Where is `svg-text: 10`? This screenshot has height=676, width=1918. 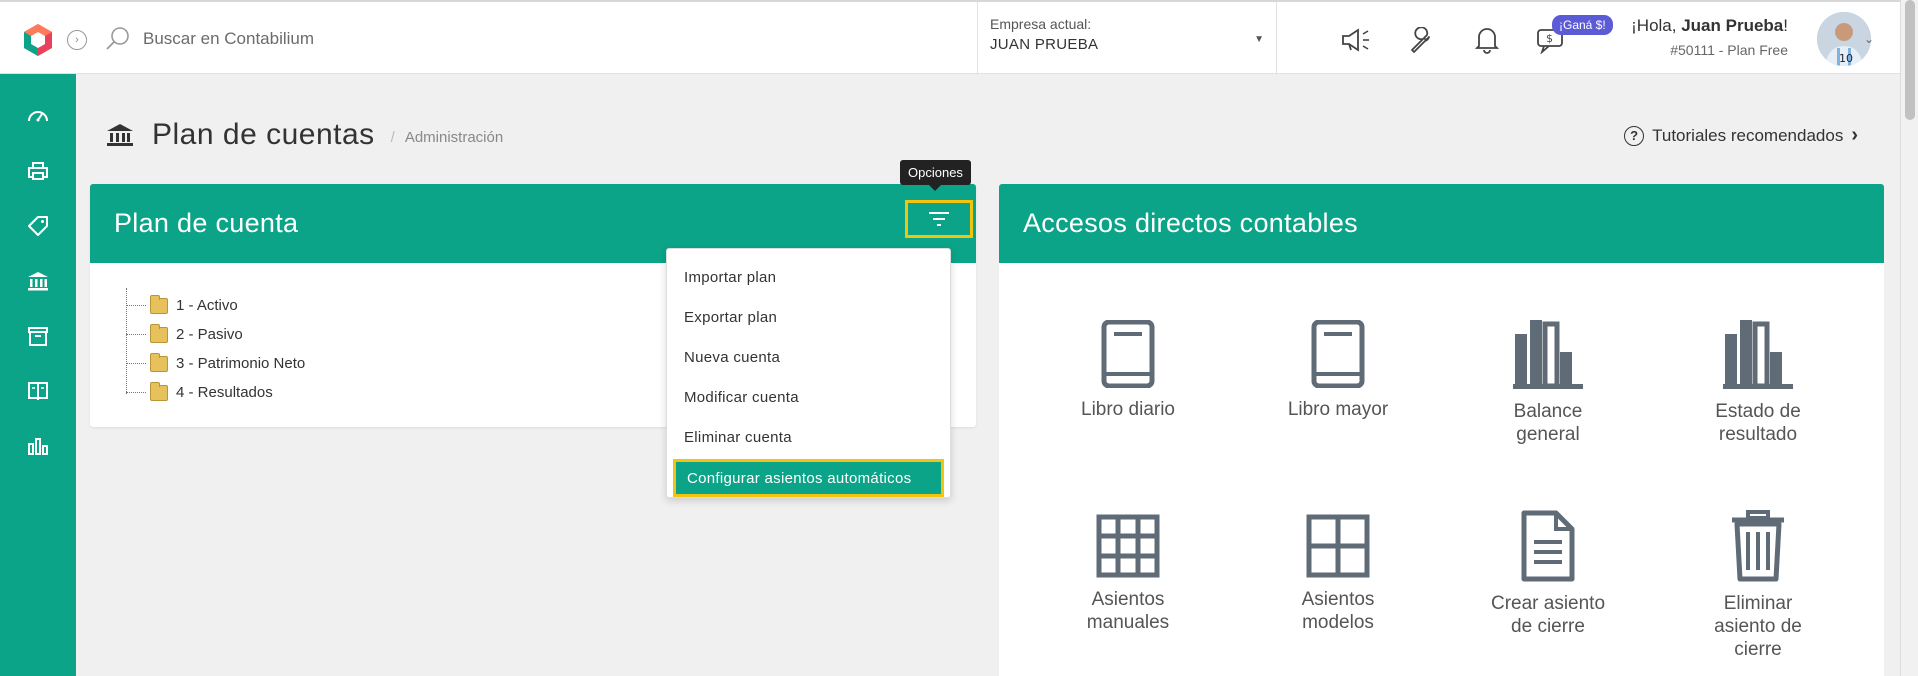
svg-text: 10 is located at coordinates (1846, 58).